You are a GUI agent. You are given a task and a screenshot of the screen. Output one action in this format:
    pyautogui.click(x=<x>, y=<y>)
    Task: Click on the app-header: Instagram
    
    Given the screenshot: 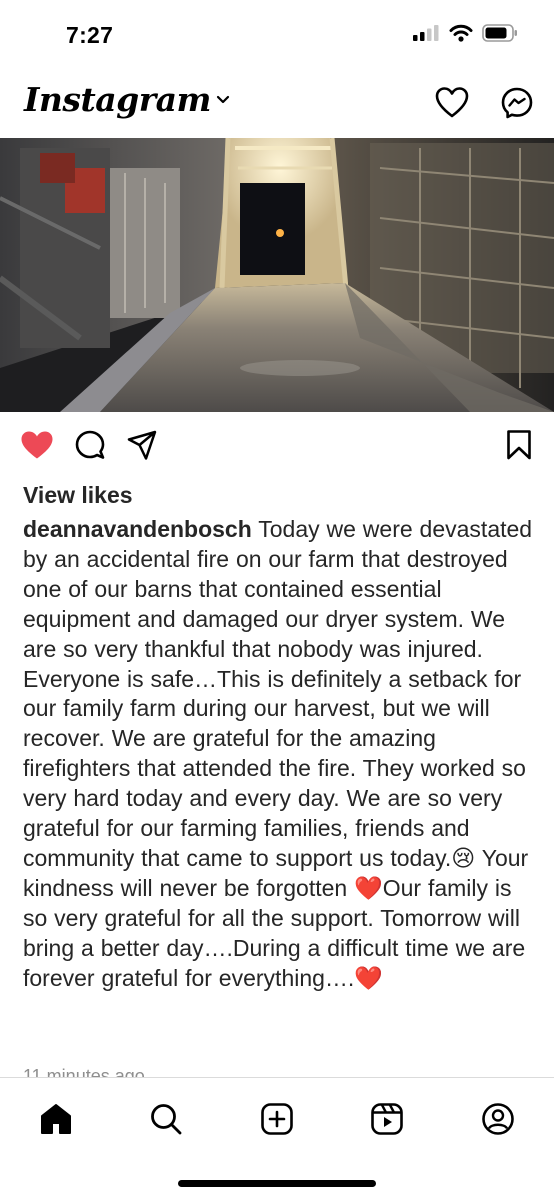 What is the action you would take?
    pyautogui.click(x=277, y=106)
    